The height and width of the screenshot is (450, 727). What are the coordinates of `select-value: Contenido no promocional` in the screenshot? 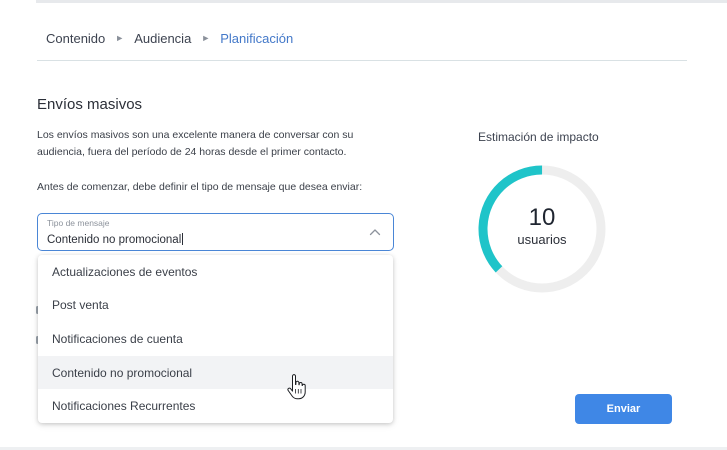 It's located at (114, 240).